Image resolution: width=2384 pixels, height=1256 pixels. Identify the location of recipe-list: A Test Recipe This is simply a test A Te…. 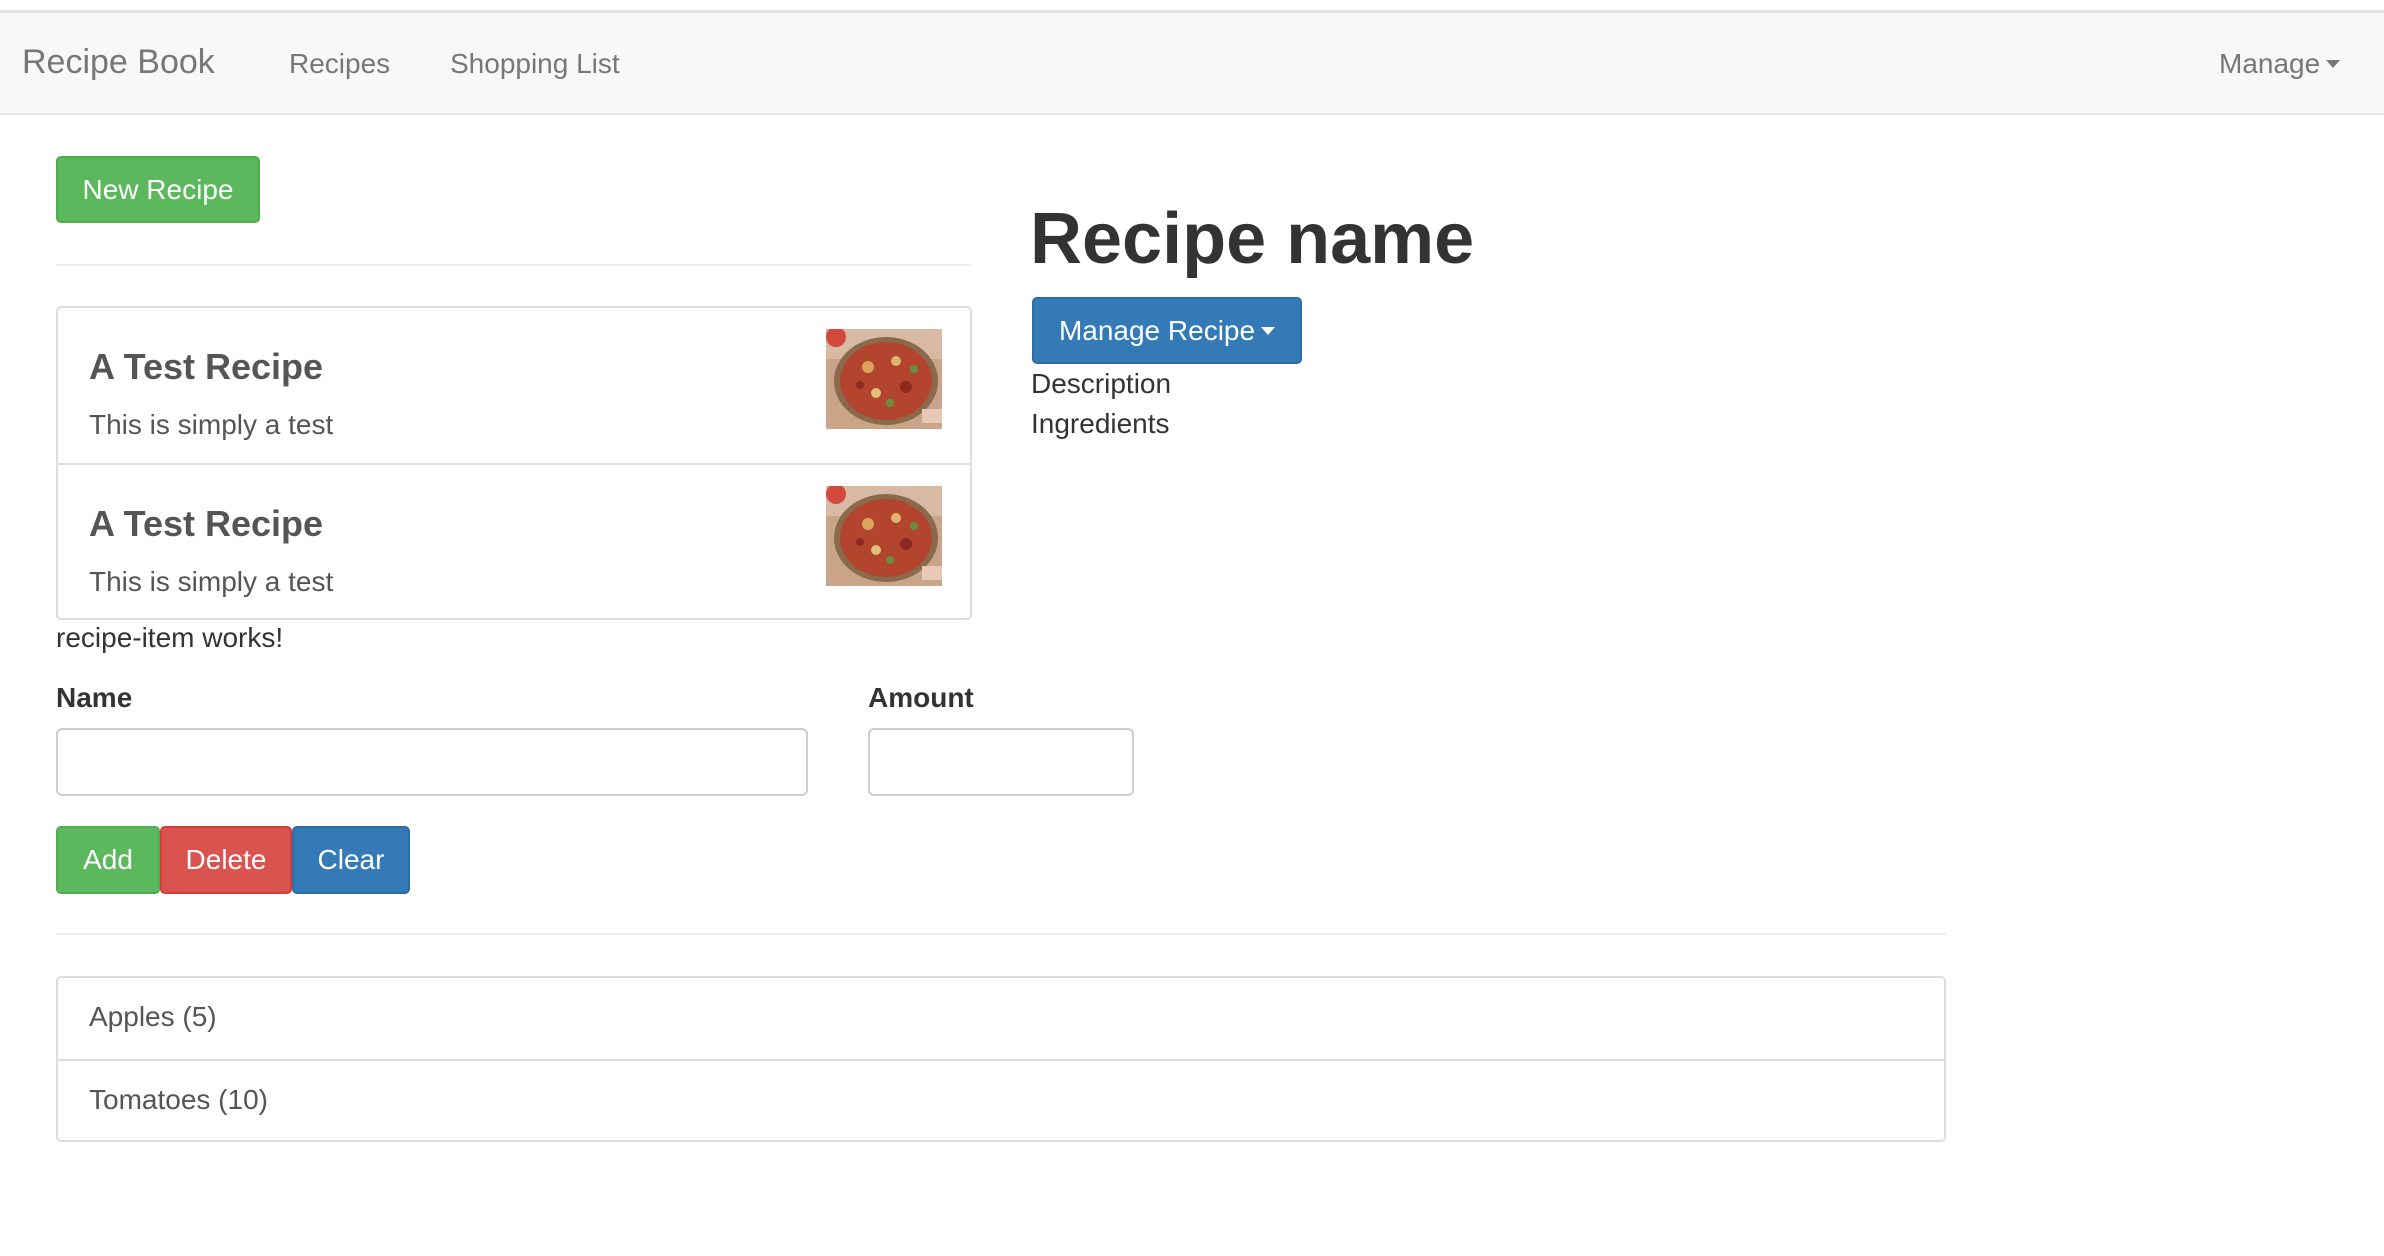
(514, 463).